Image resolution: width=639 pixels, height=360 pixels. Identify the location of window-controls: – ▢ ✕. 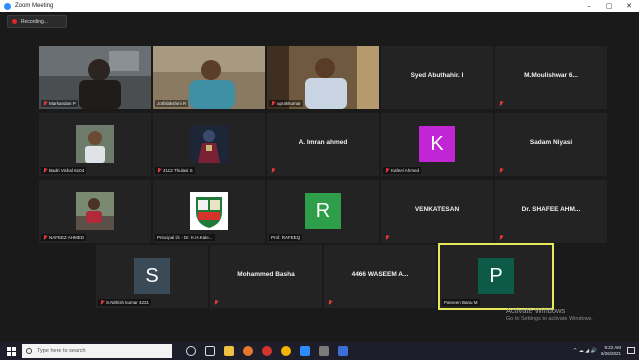
(609, 6).